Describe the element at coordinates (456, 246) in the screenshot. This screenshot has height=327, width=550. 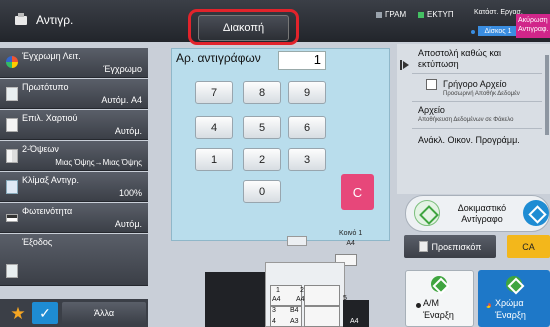
I see `preview-label: Προεπισκόπ` at that location.